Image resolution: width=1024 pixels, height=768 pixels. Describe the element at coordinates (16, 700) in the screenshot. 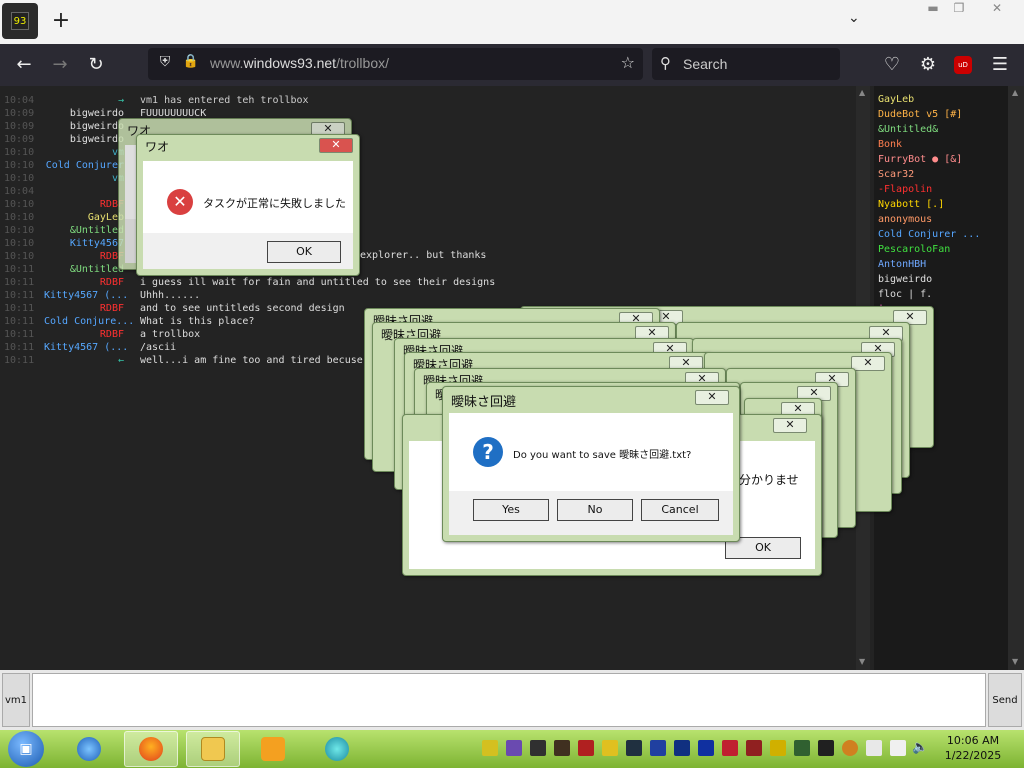

I see `nickname-button: vm1` at that location.